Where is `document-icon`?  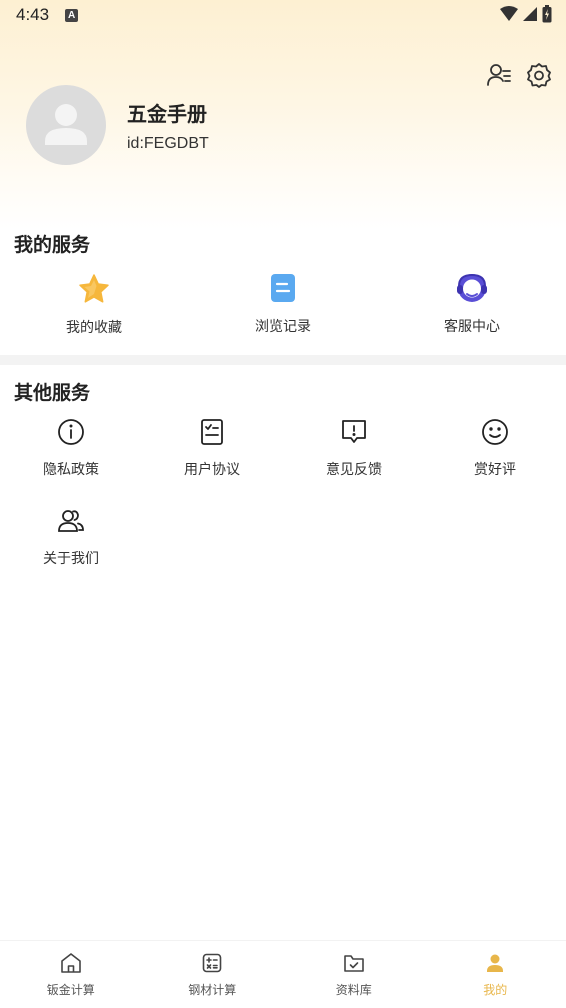
document-icon is located at coordinates (283, 288).